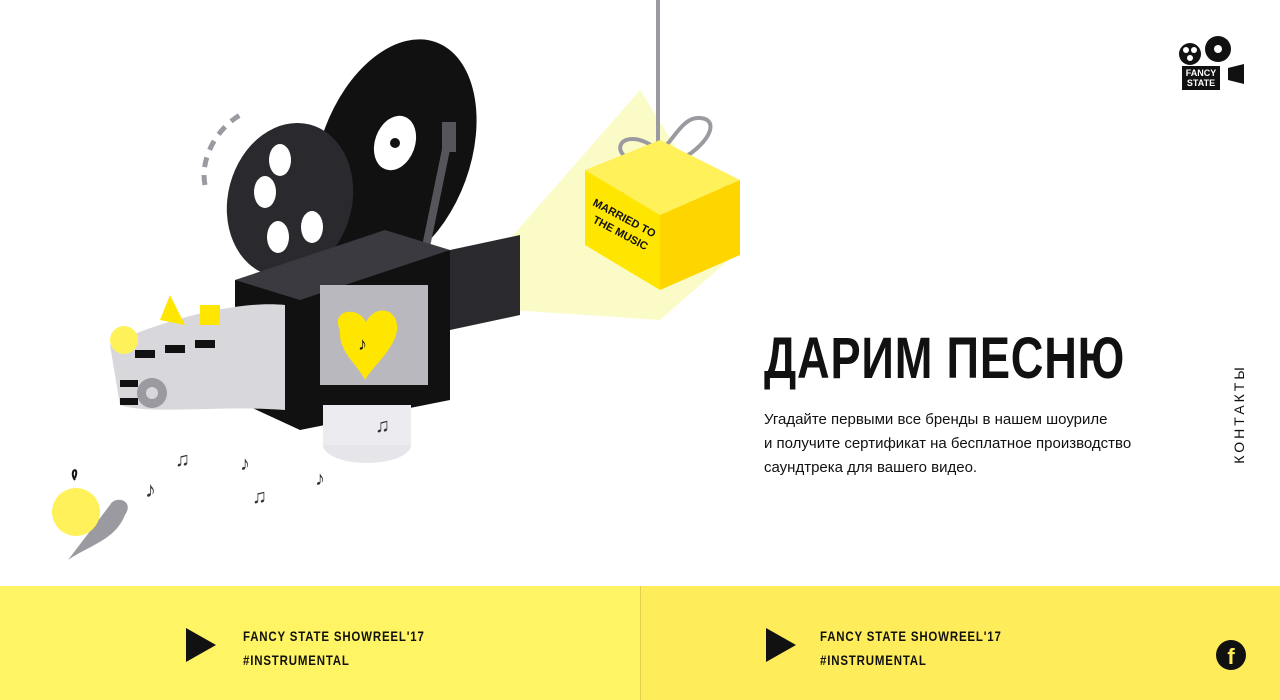  What do you see at coordinates (74, 475) in the screenshot?
I see `snail-antenna` at bounding box center [74, 475].